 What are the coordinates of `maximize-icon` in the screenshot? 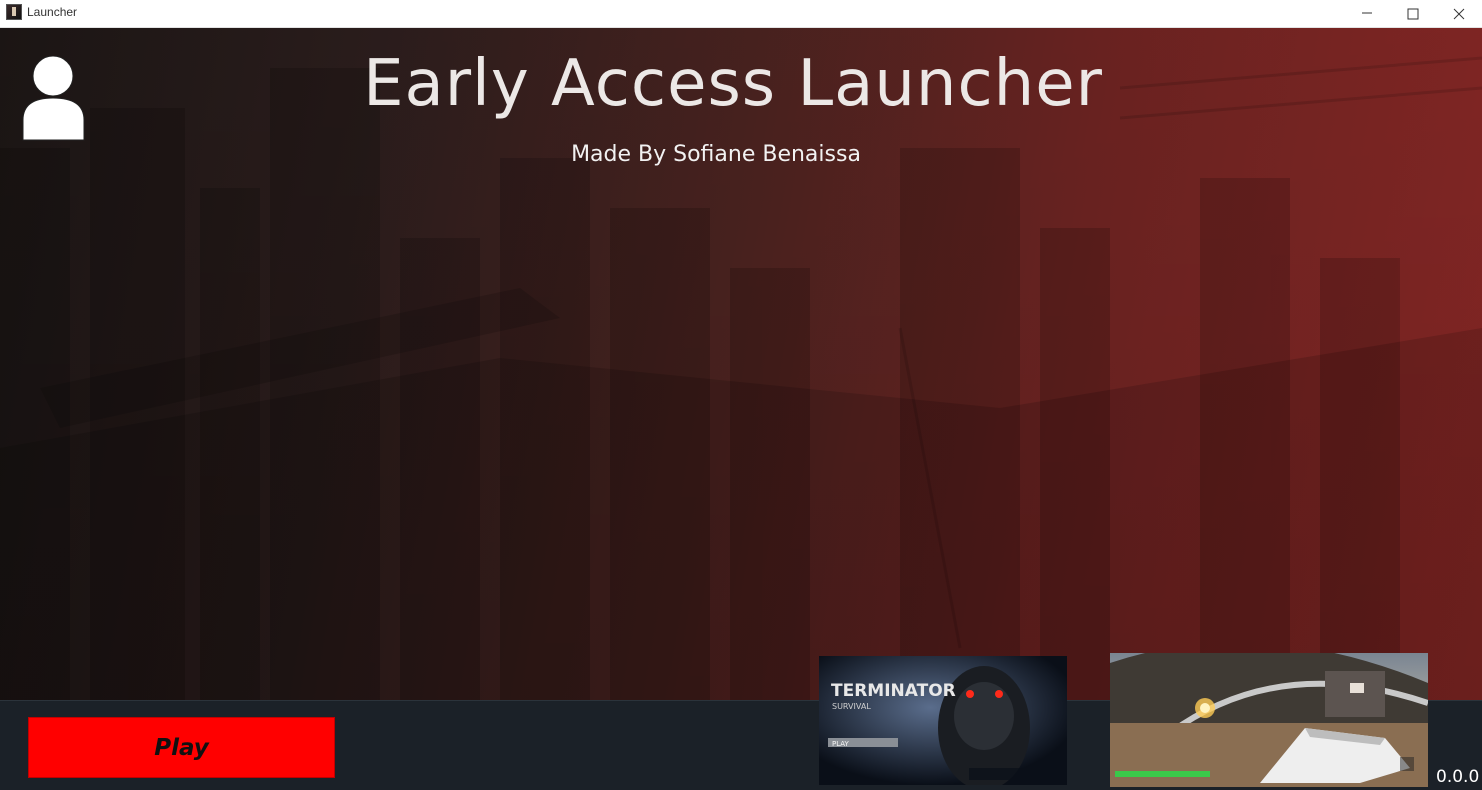 It's located at (1413, 14).